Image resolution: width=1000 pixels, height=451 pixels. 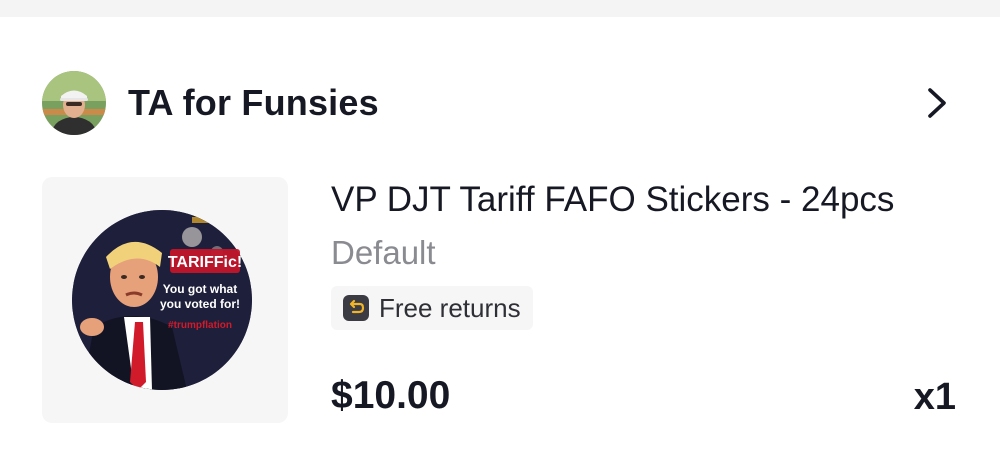 What do you see at coordinates (500, 8) in the screenshot?
I see `top-divider-strip` at bounding box center [500, 8].